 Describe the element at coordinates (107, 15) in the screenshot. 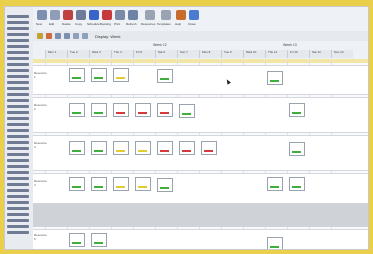

I see `book-icon` at that location.